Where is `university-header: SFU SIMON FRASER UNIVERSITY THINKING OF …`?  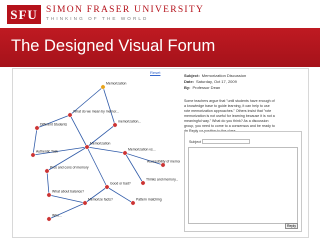 university-header: SFU SIMON FRASER UNIVERSITY THINKING OF … is located at coordinates (160, 14).